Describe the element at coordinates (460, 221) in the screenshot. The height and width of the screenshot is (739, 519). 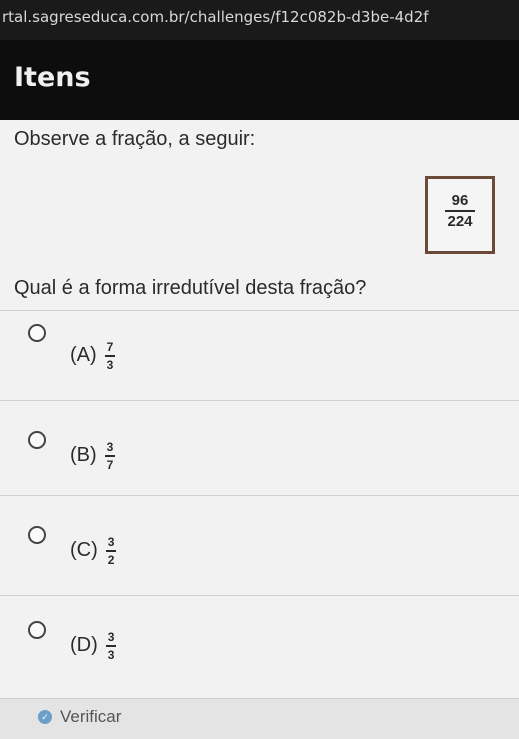
I see `fraction-denominator: 224` at that location.